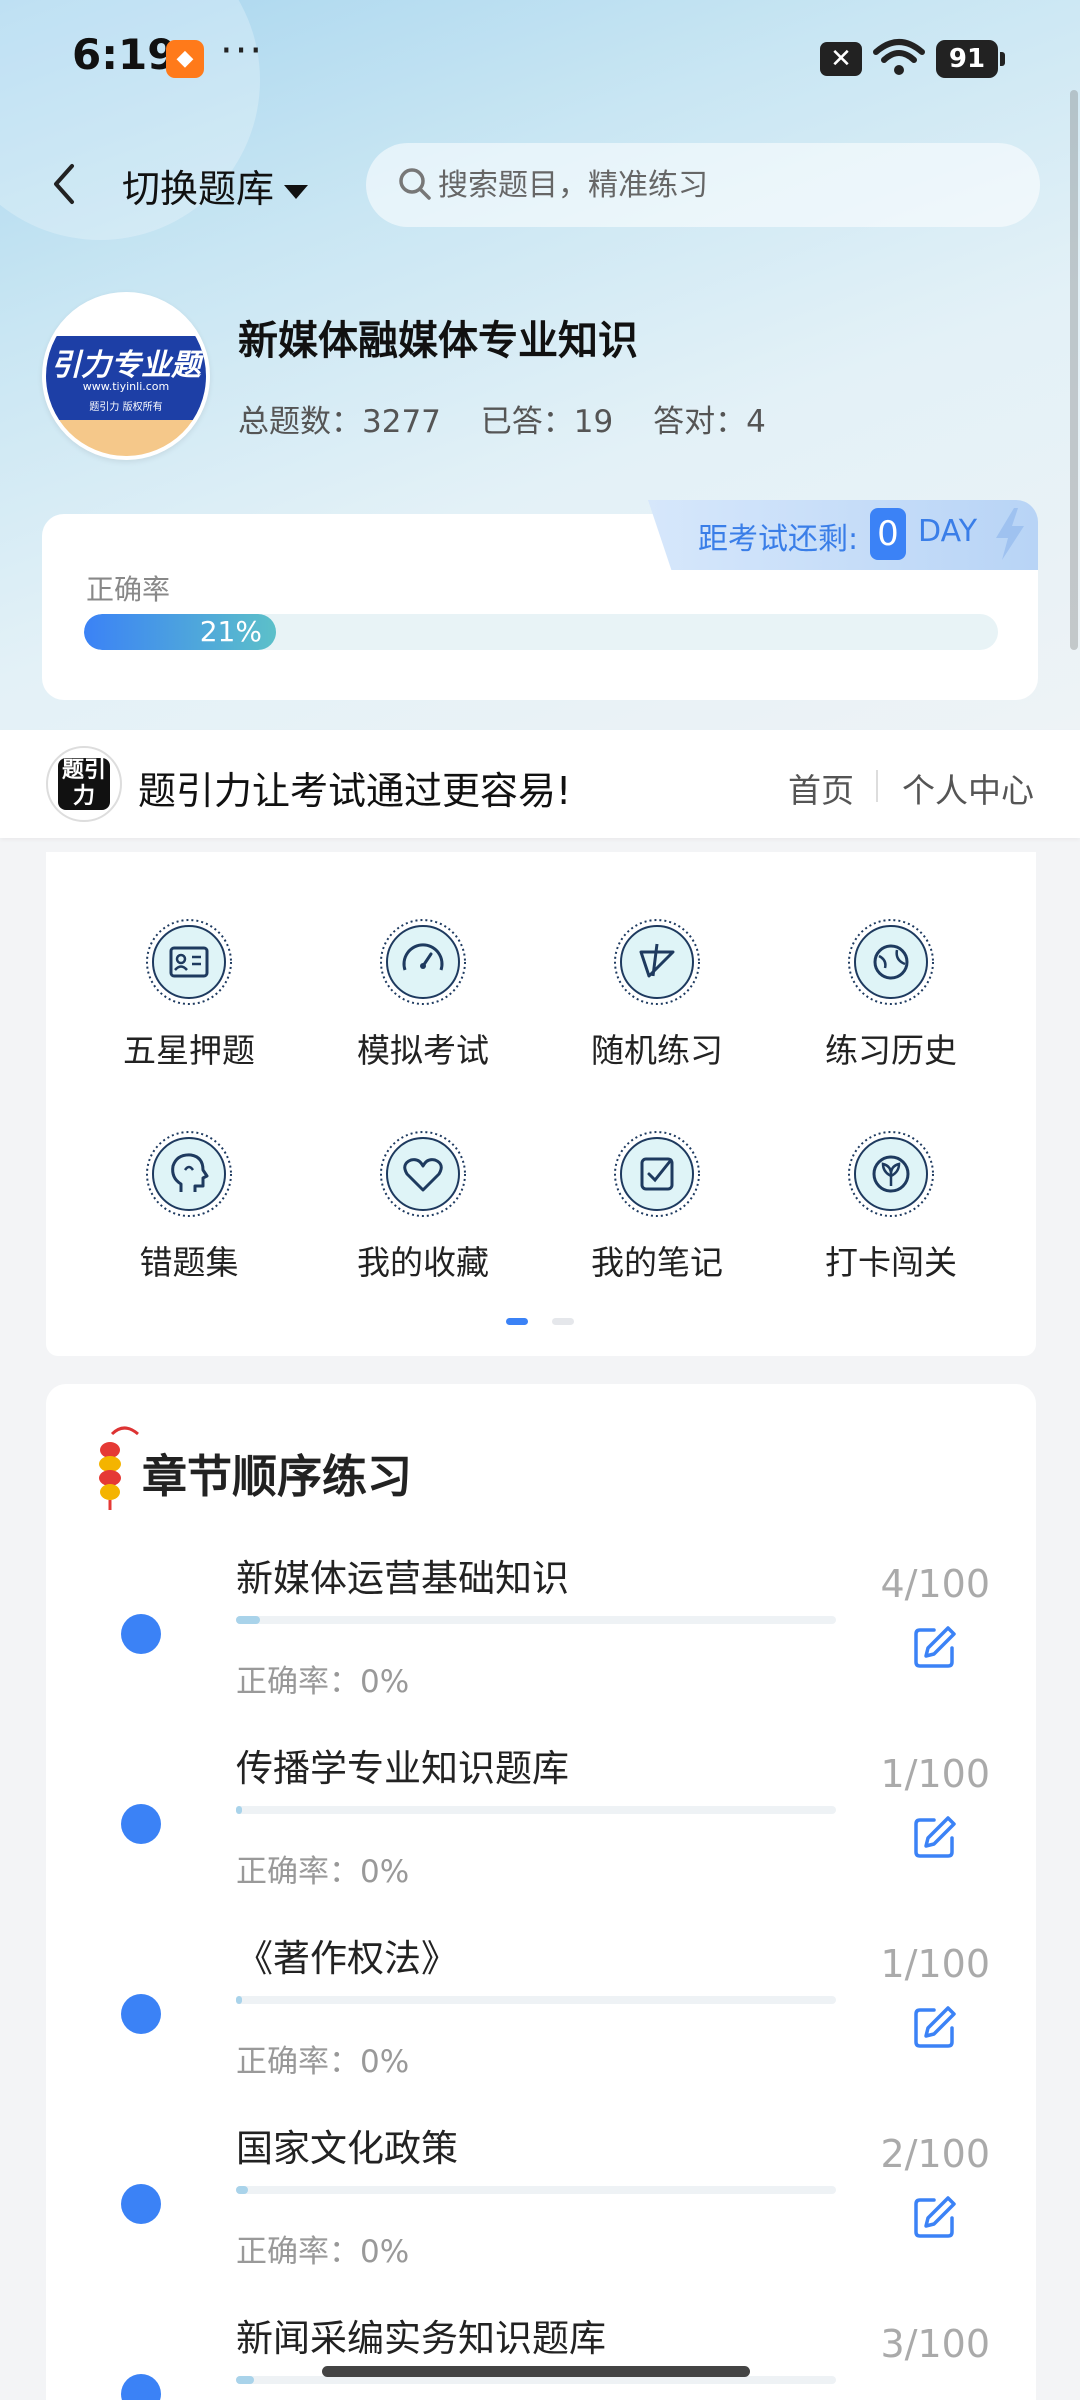  I want to click on countdown-label: 距考试还剩:, so click(778, 539).